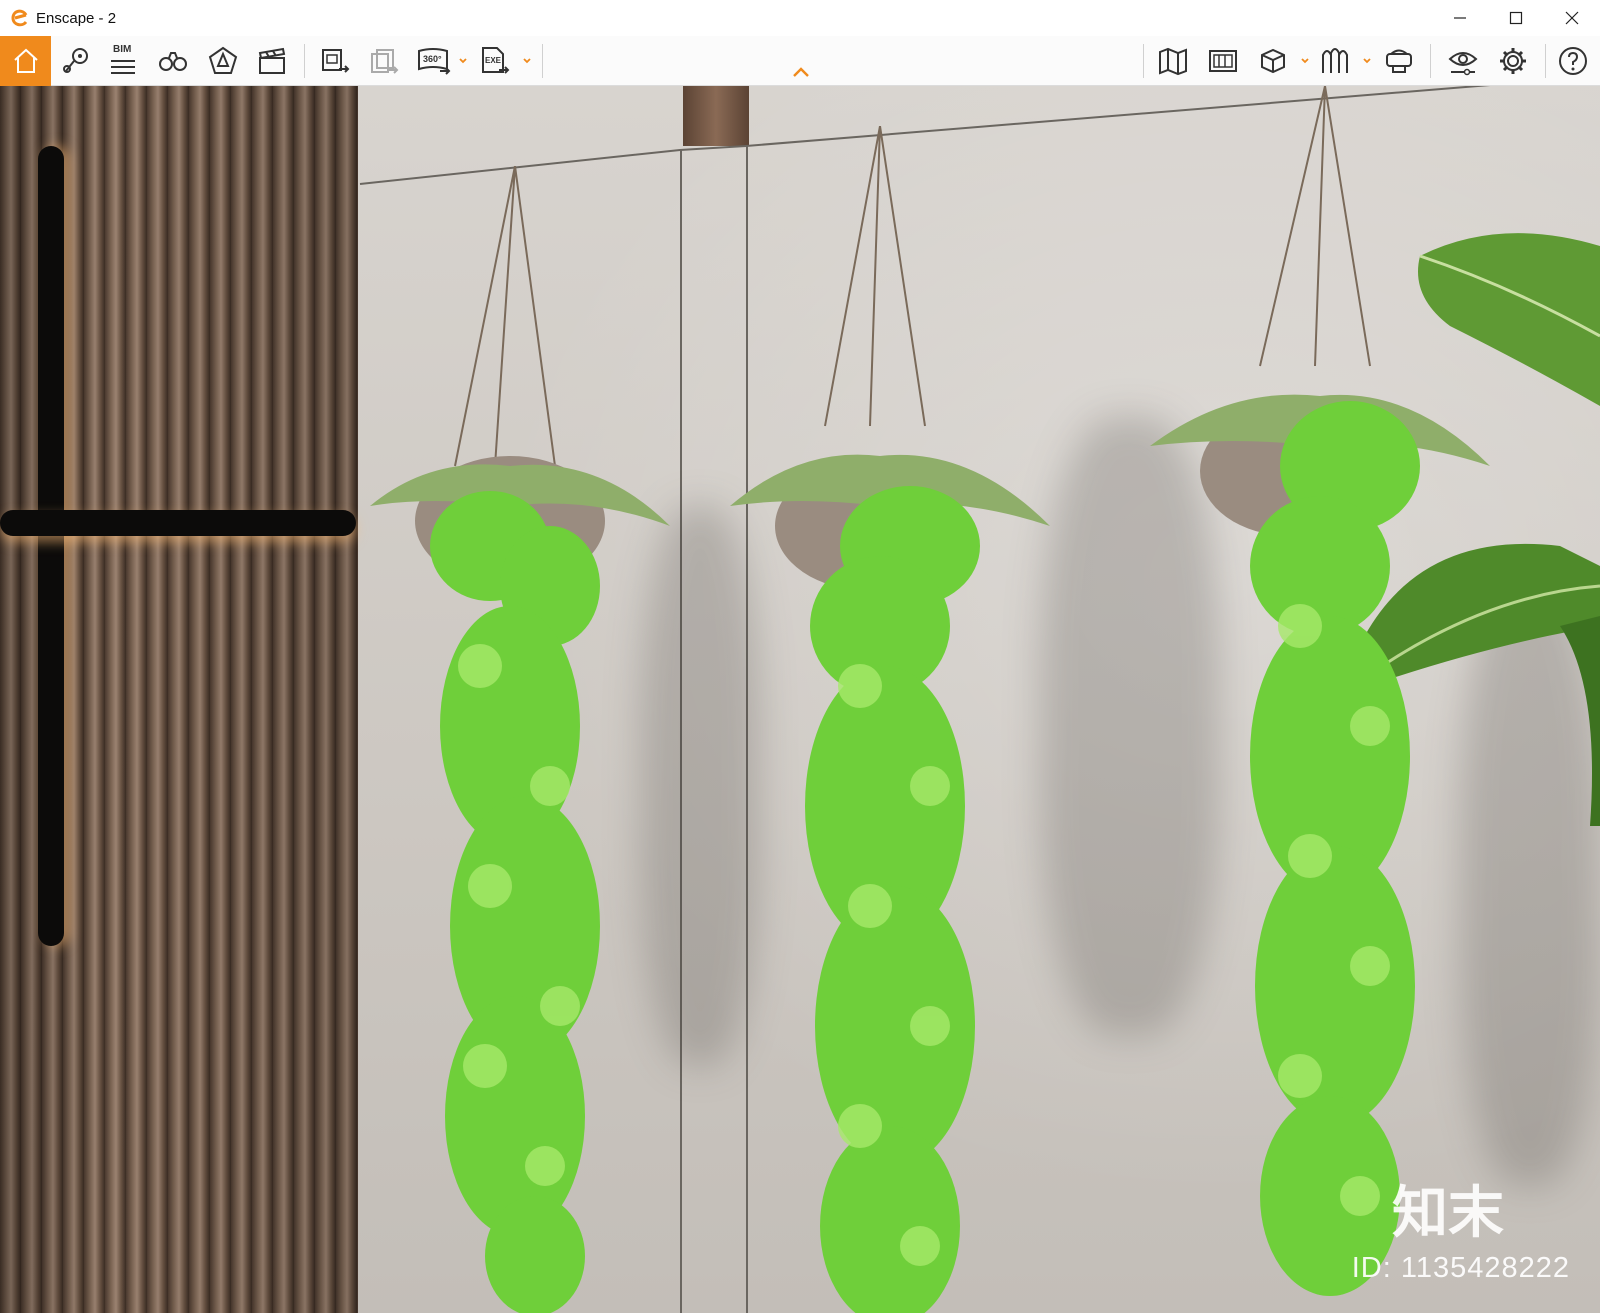 The height and width of the screenshot is (1313, 1600). Describe the element at coordinates (123, 61) in the screenshot. I see `bim-button: BIM` at that location.